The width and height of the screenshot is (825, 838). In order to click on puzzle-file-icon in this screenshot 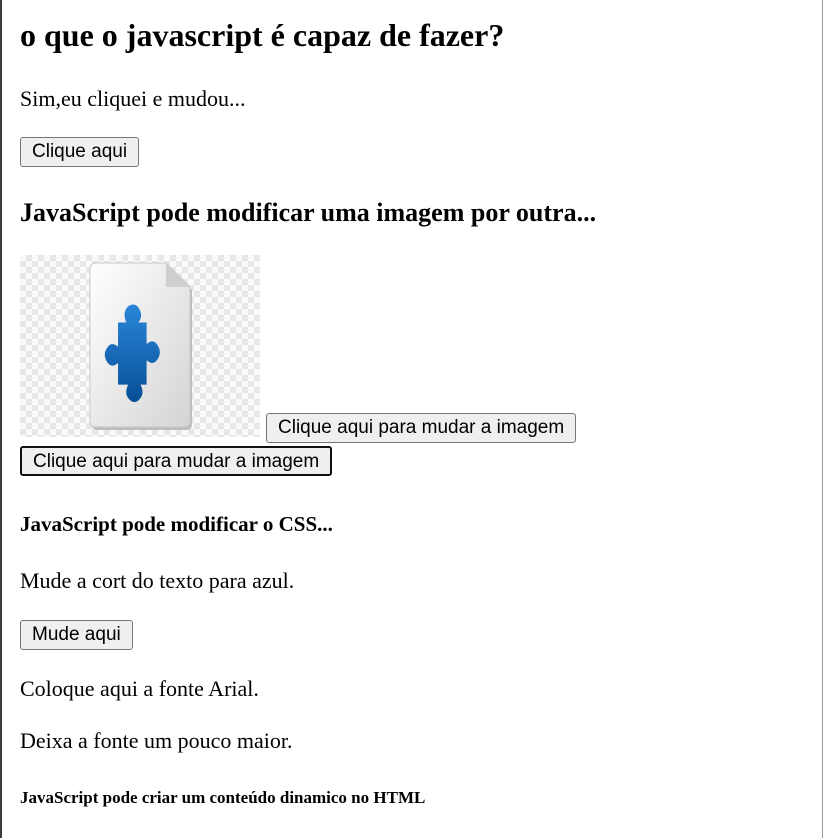, I will do `click(140, 346)`.